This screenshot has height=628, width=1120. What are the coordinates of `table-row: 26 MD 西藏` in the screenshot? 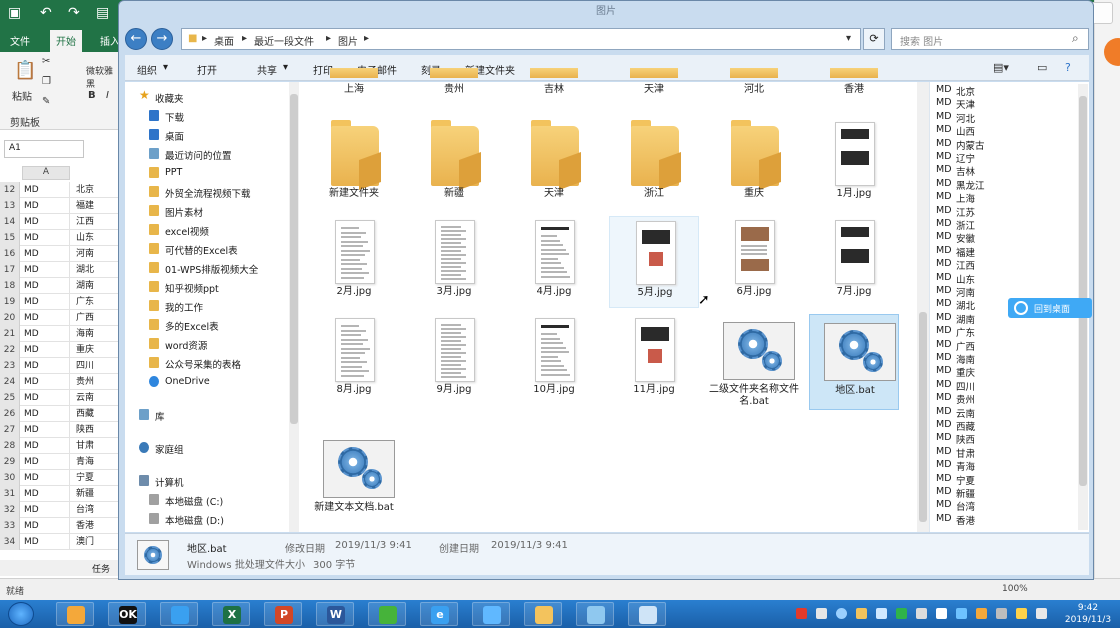 It's located at (60, 414).